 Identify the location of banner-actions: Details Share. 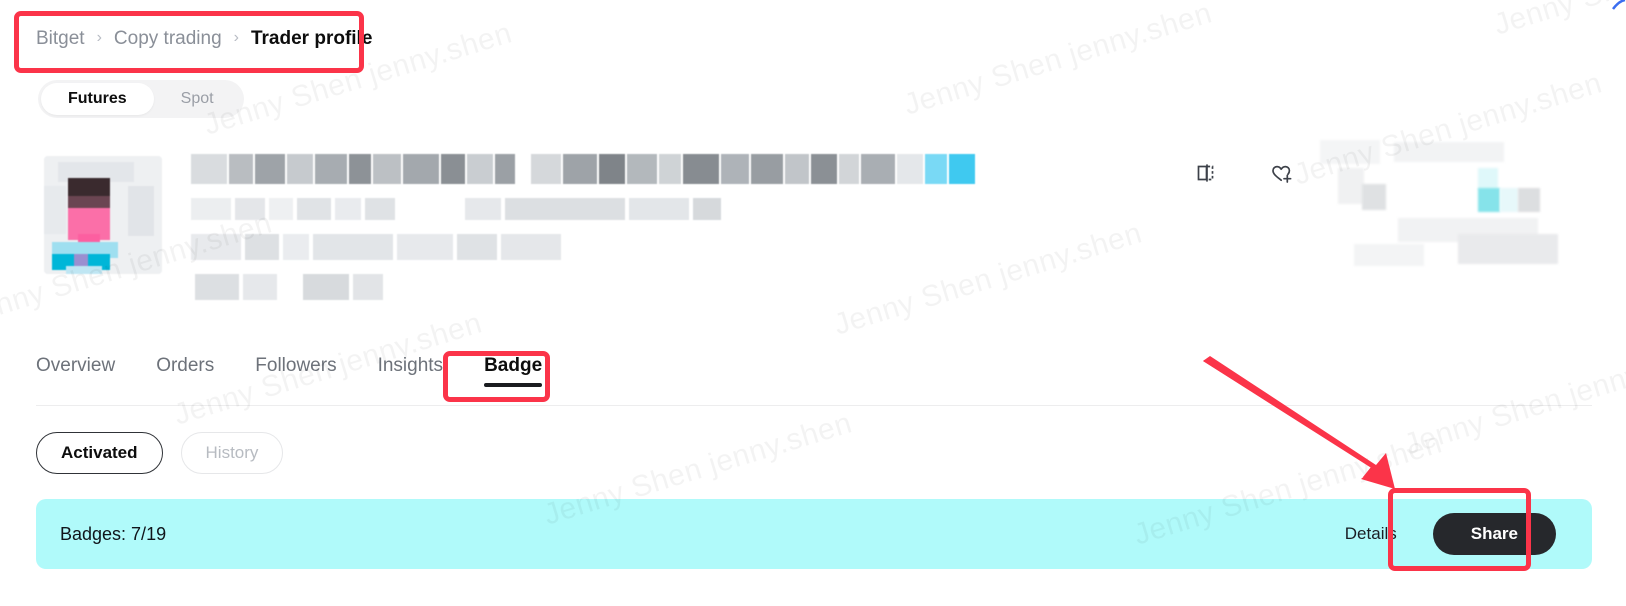
(1450, 534).